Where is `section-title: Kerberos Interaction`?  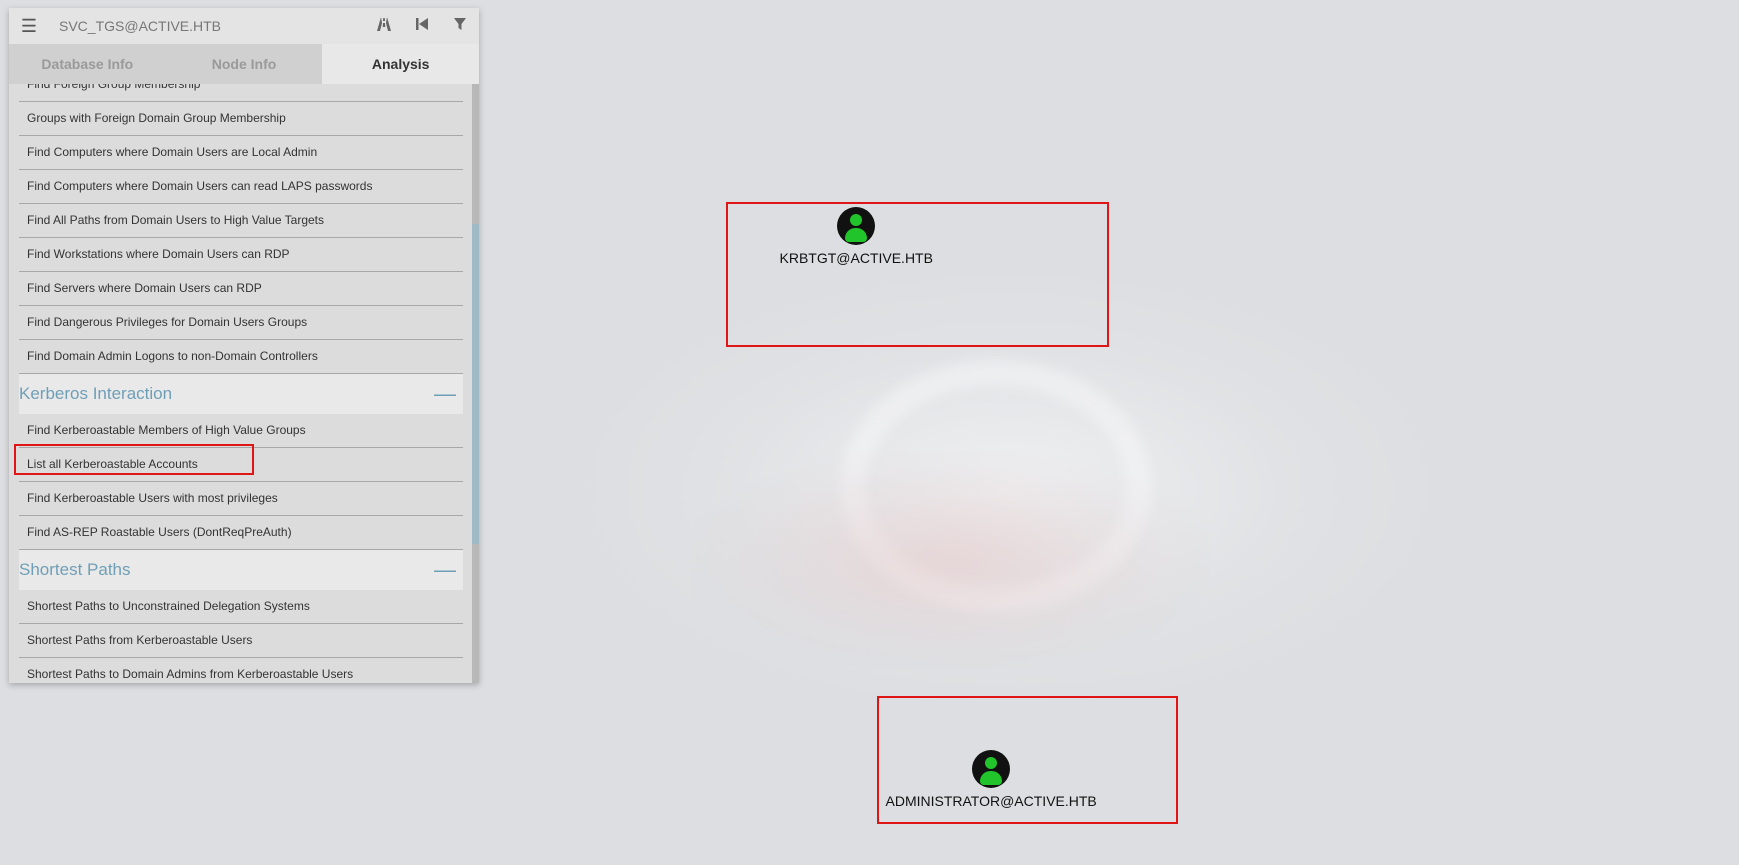
section-title: Kerberos Interaction is located at coordinates (96, 393).